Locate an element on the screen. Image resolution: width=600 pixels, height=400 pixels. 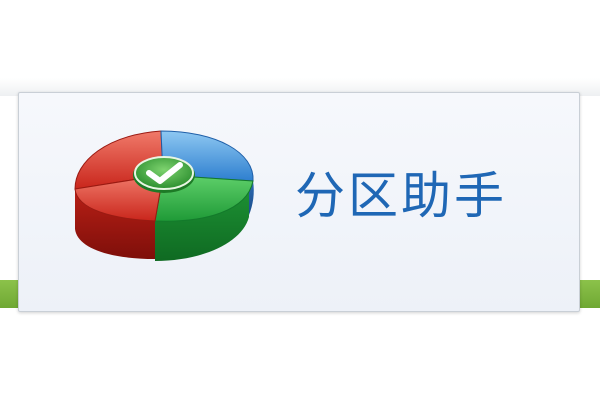
partition-pie-icon is located at coordinates (164, 195).